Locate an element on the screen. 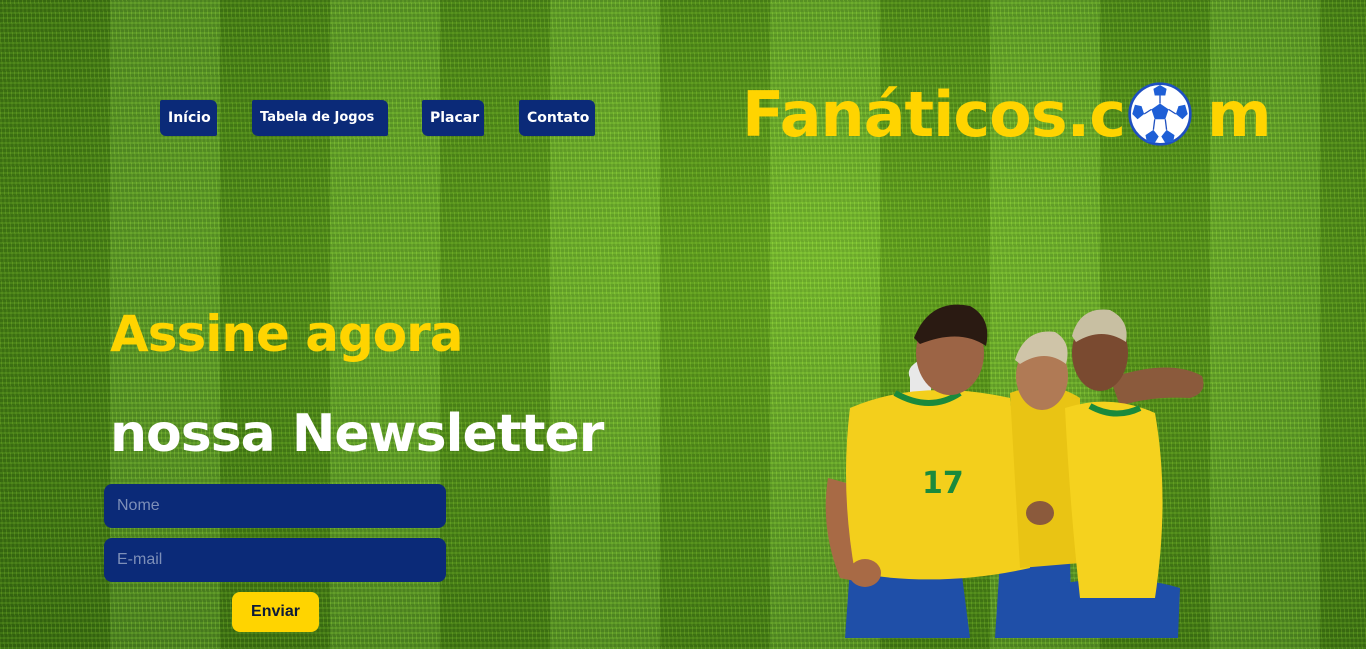  svg-text: 17 is located at coordinates (943, 483).